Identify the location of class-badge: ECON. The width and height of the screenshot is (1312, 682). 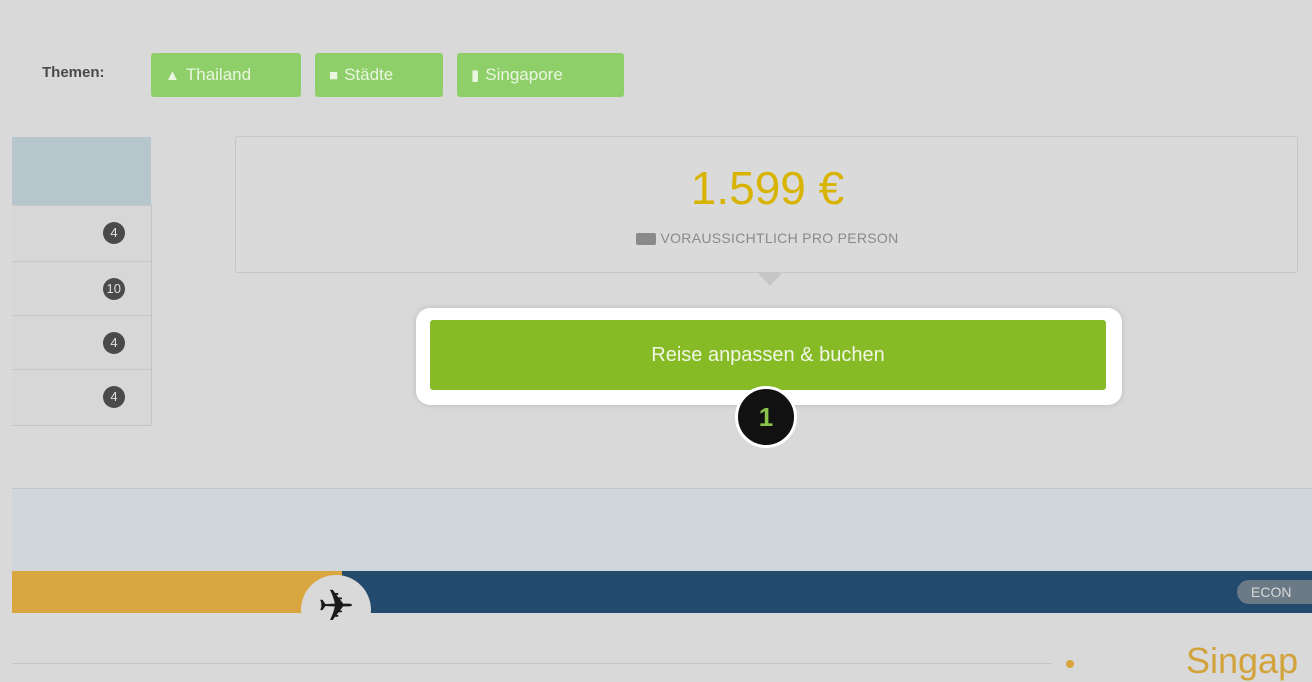
(1274, 592).